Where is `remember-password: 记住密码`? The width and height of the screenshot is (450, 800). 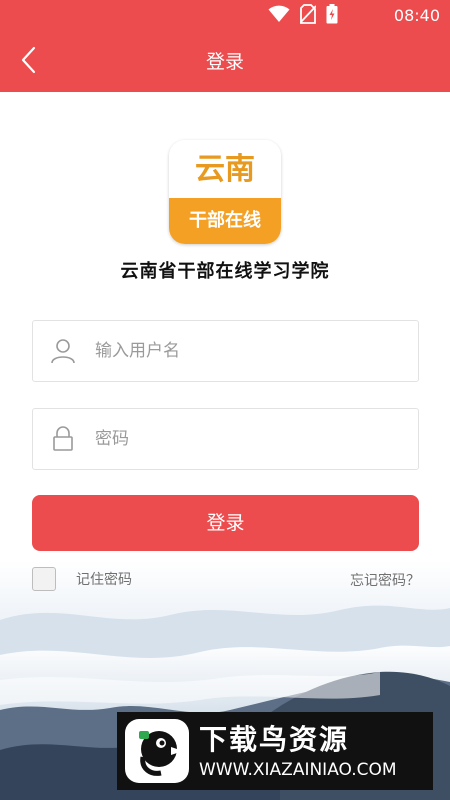 remember-password: 记住密码 is located at coordinates (82, 579).